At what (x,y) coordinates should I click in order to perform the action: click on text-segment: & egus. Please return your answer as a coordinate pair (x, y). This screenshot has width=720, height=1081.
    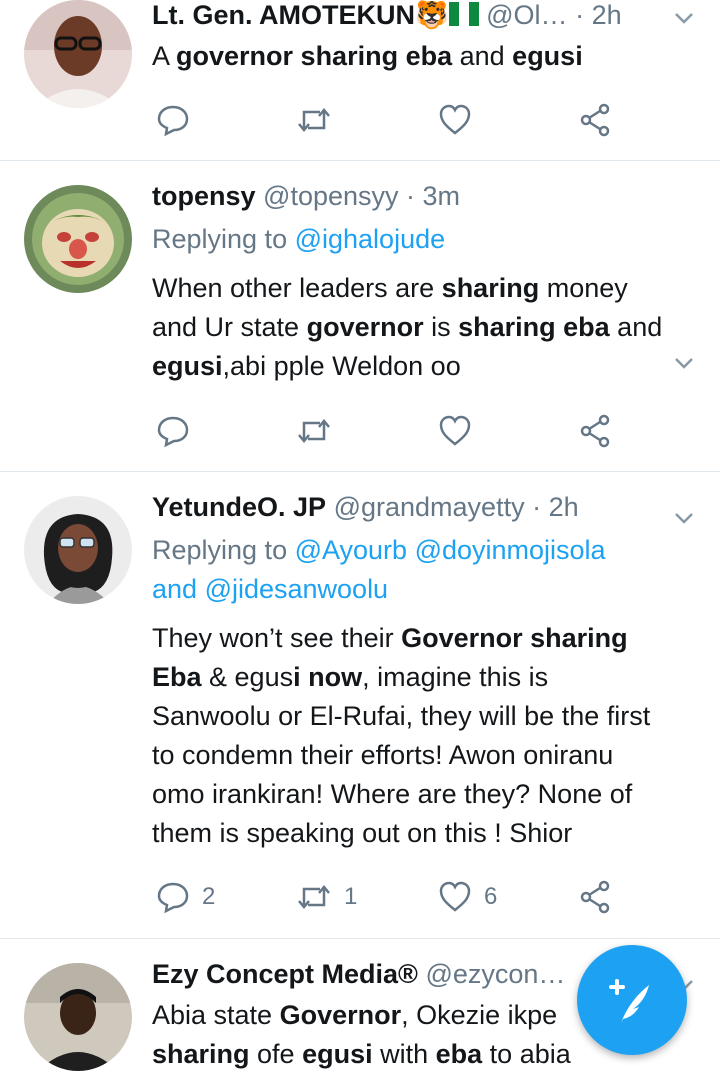
    Looking at the image, I should click on (247, 677).